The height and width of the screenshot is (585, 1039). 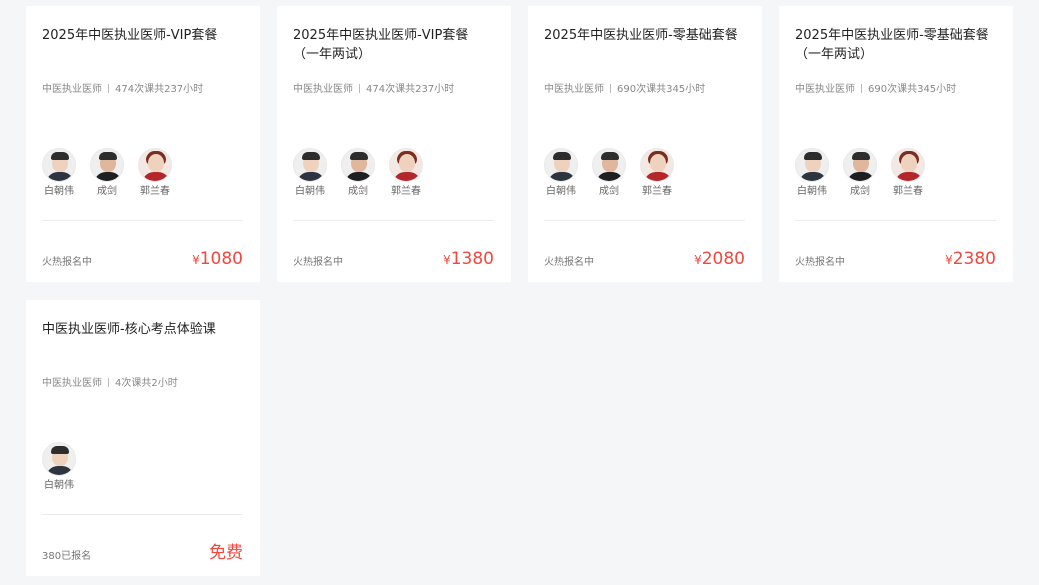 I want to click on course-meta: 中医执业医师 4次课共2小时, so click(x=142, y=381).